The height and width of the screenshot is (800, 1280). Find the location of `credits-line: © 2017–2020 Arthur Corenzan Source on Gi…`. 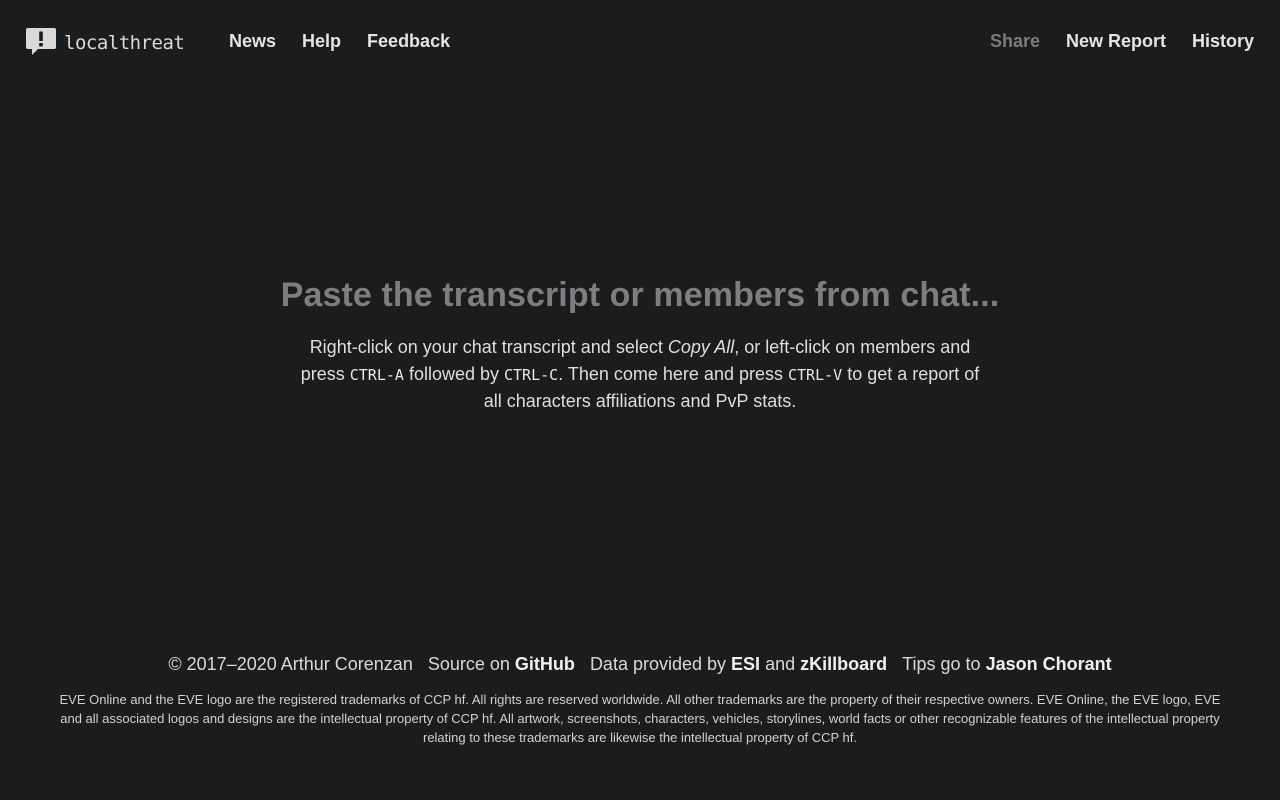

credits-line: © 2017–2020 Arthur Corenzan Source on Gi… is located at coordinates (640, 664).